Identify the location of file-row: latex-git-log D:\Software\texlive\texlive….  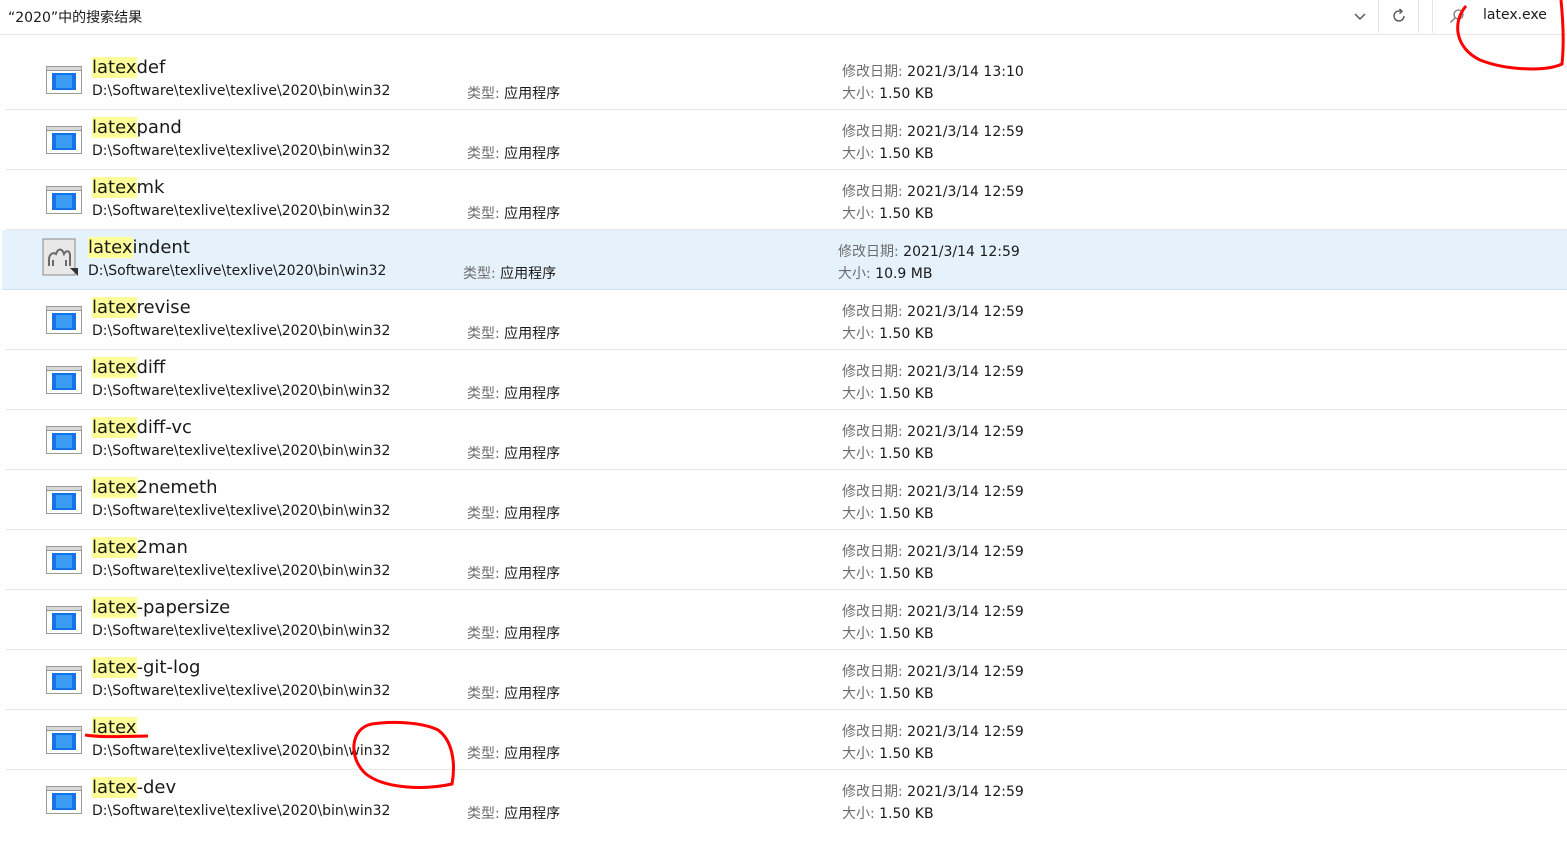
(786, 680).